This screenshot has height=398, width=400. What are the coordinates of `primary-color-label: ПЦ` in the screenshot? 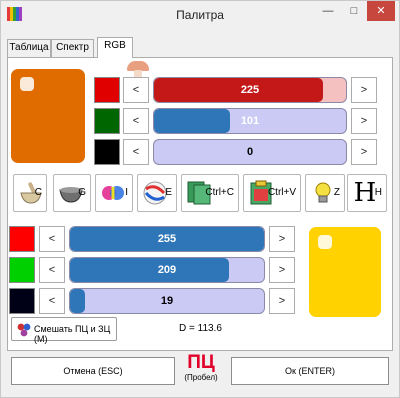 It's located at (201, 362).